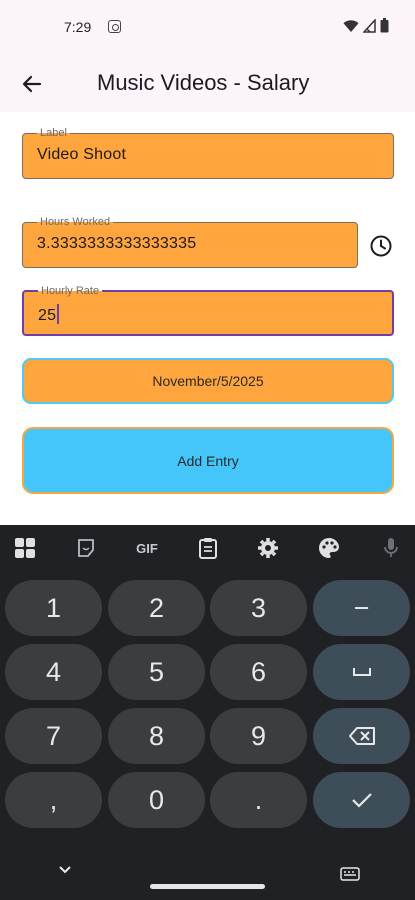  I want to click on gif-button: GIF, so click(147, 548).